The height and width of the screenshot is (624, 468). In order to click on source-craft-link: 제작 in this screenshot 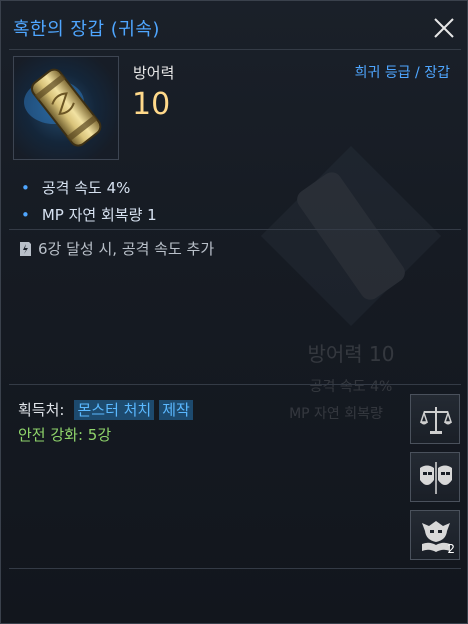, I will do `click(176, 409)`.